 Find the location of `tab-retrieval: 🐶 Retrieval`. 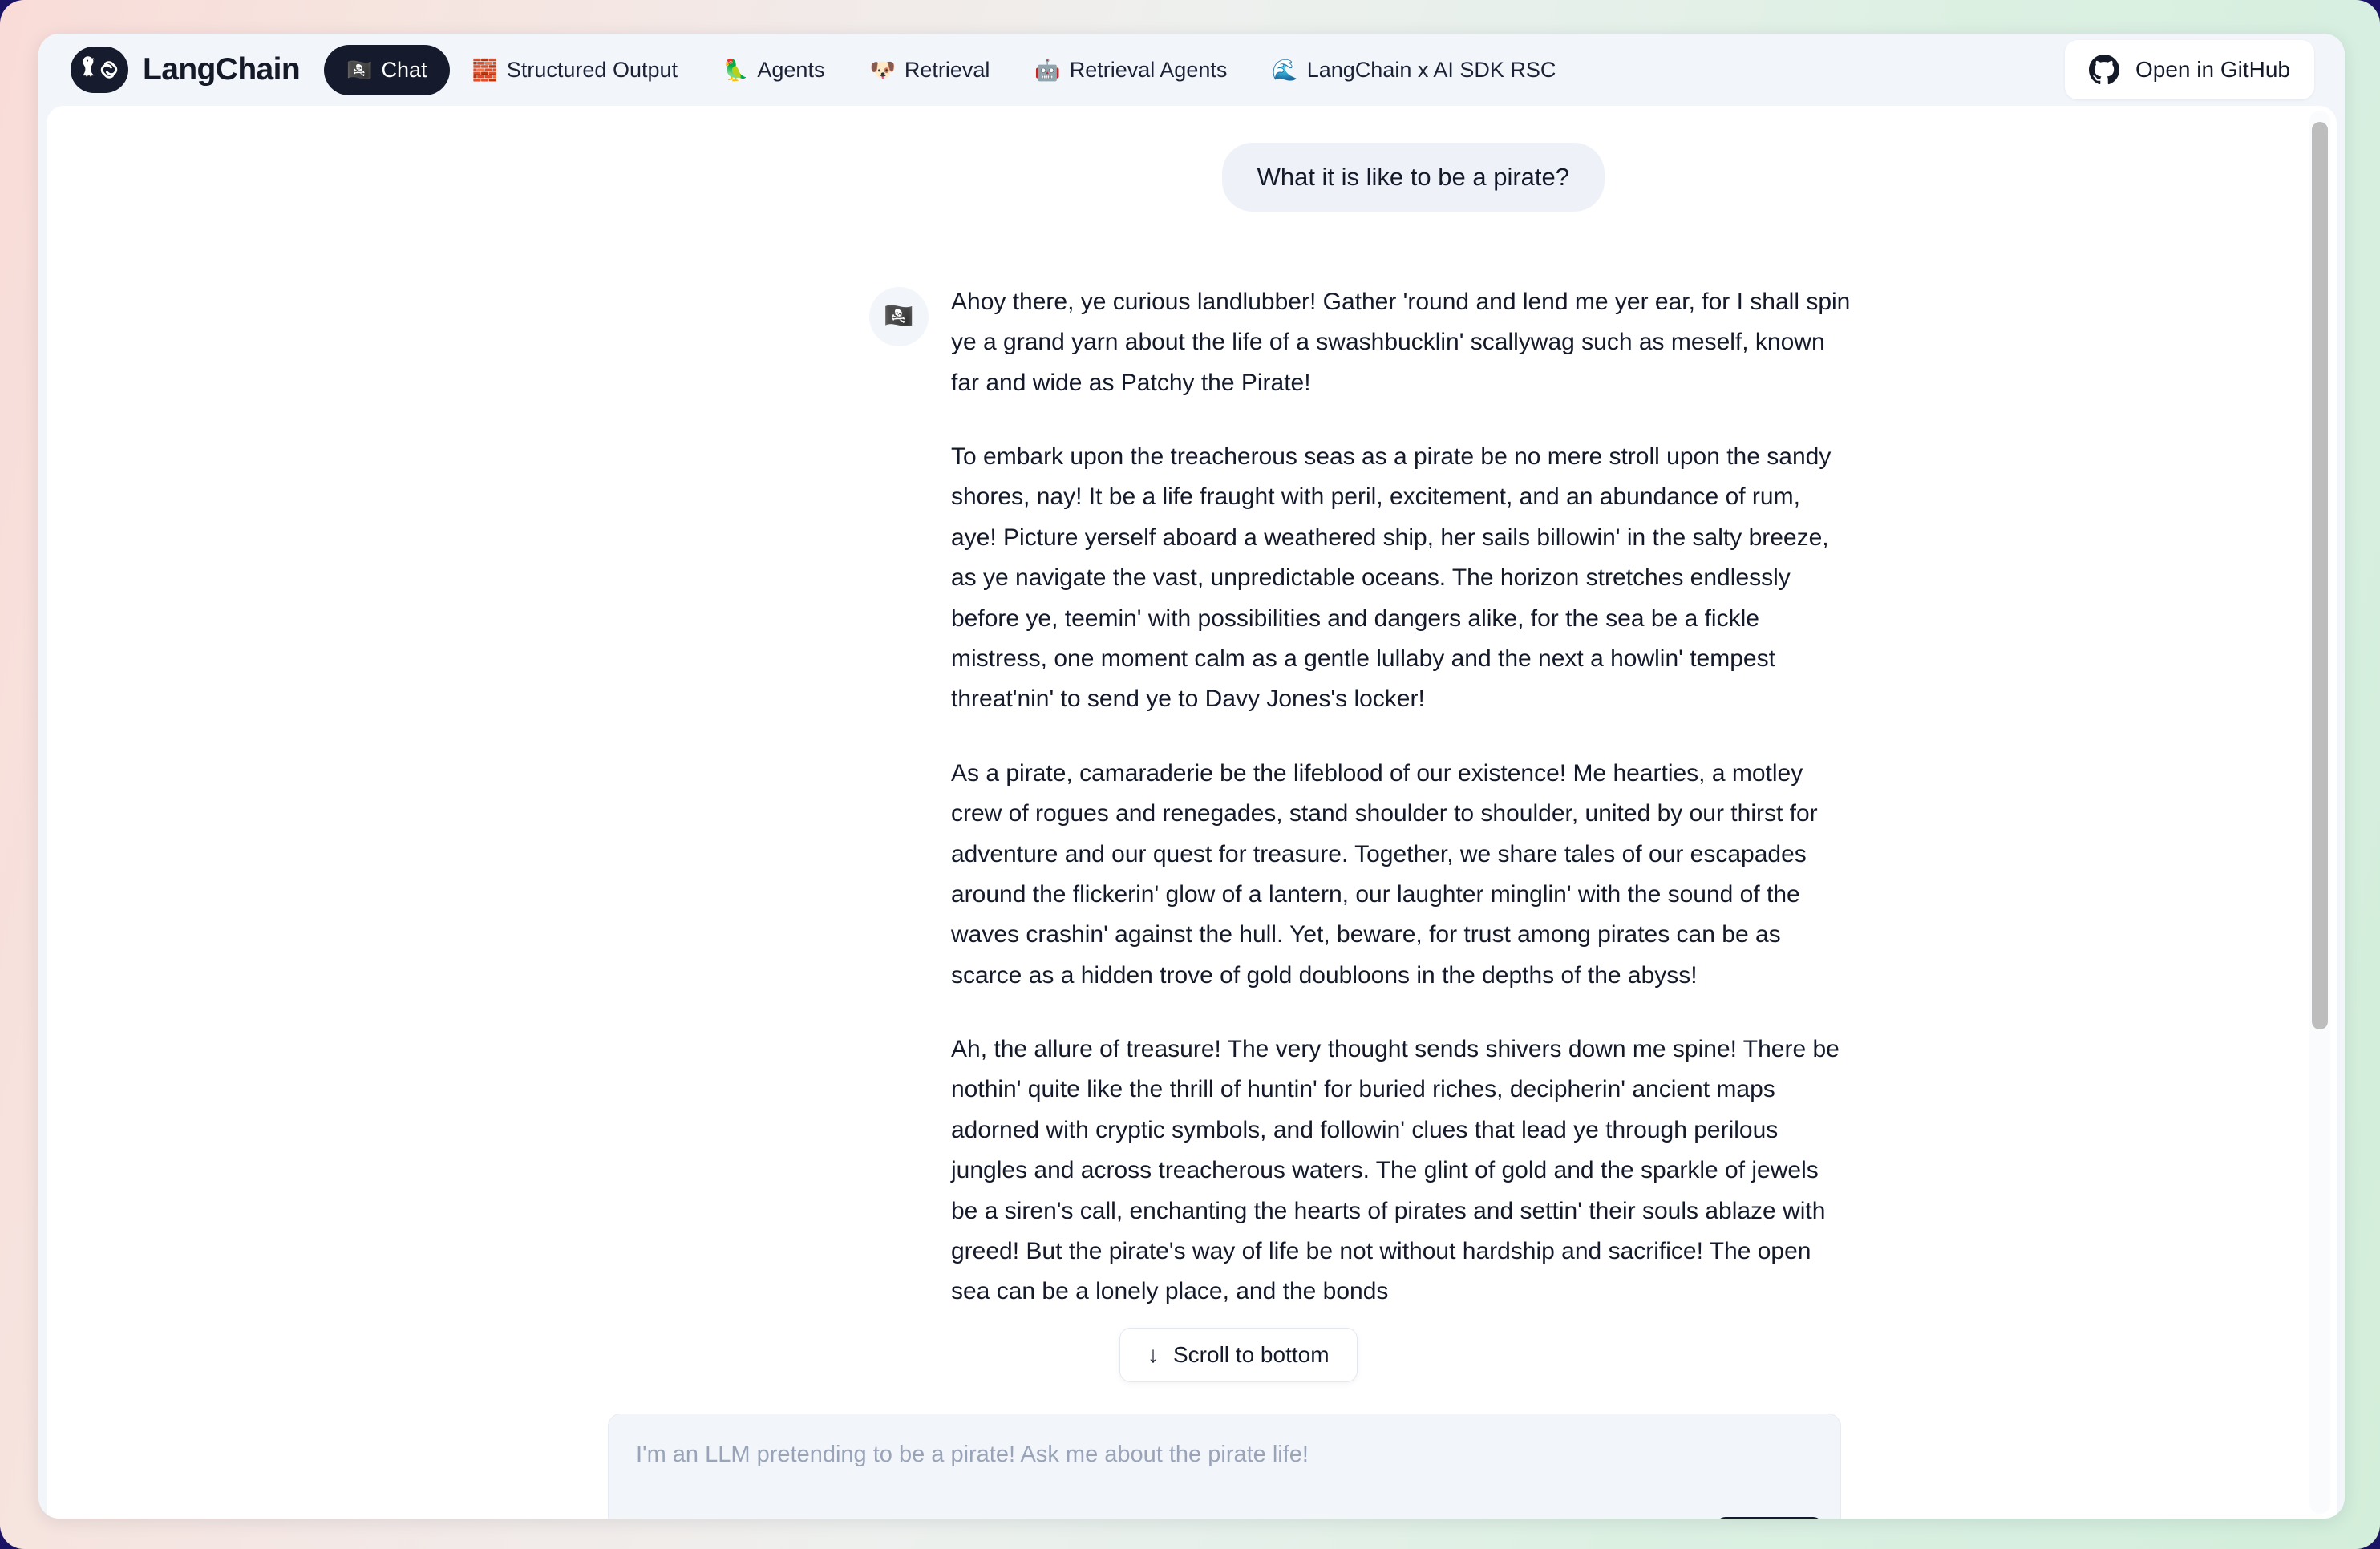

tab-retrieval: 🐶 Retrieval is located at coordinates (930, 70).